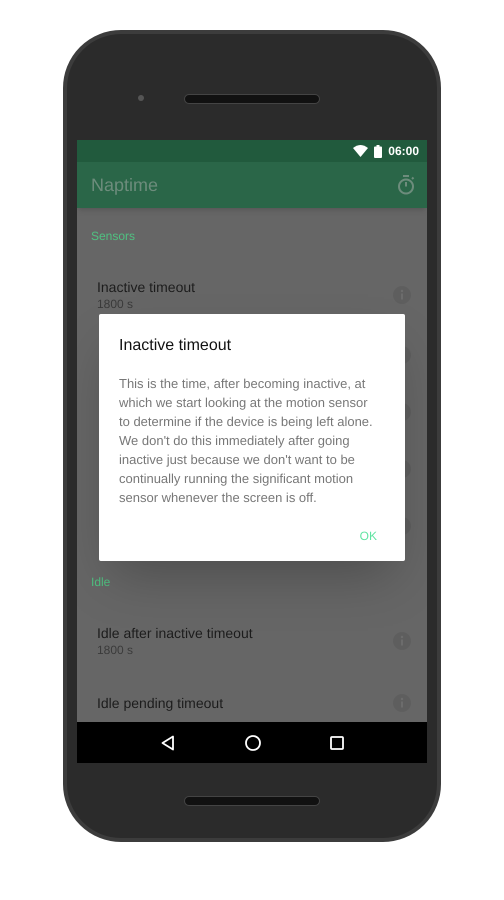  I want to click on toolbar-title: Naptime, so click(124, 185).